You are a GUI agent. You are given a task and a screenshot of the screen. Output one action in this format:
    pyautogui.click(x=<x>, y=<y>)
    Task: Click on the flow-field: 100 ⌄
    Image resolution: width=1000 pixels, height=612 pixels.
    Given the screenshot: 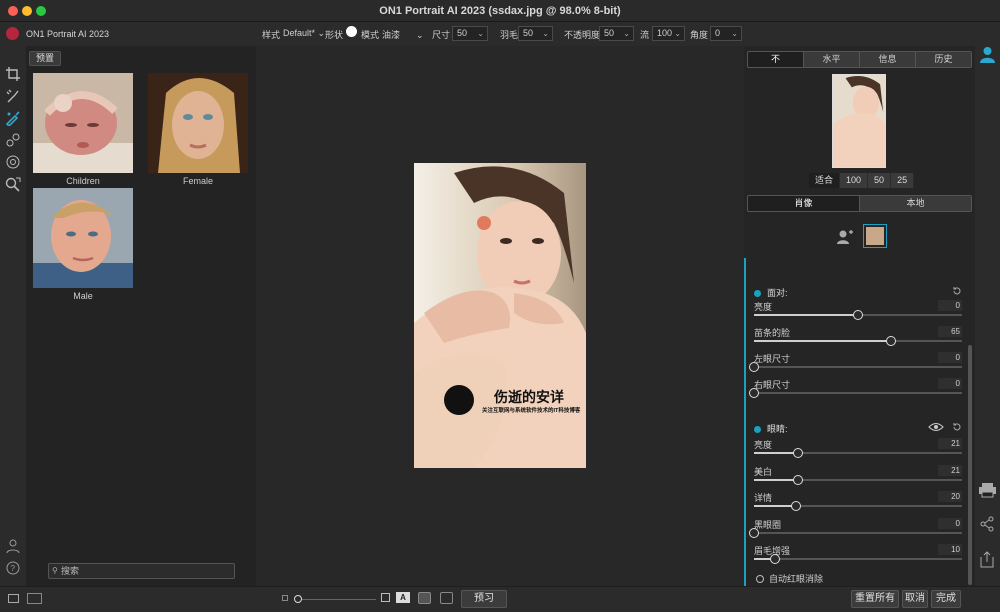 What is the action you would take?
    pyautogui.click(x=668, y=33)
    